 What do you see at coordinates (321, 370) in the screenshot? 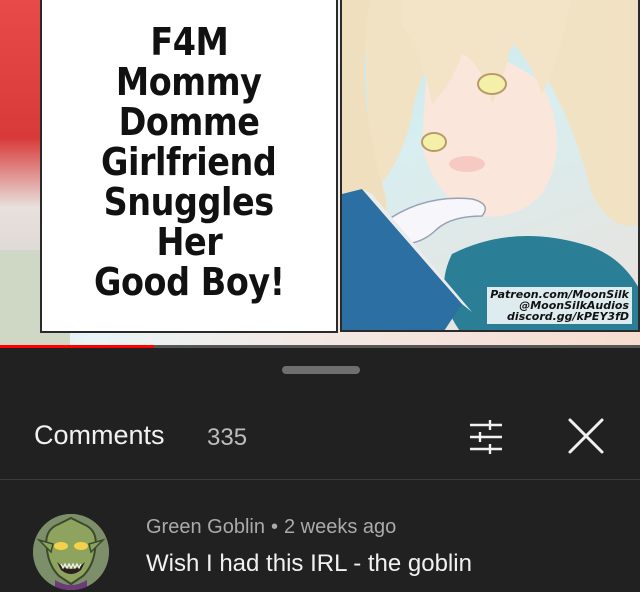
I see `drag-handle` at bounding box center [321, 370].